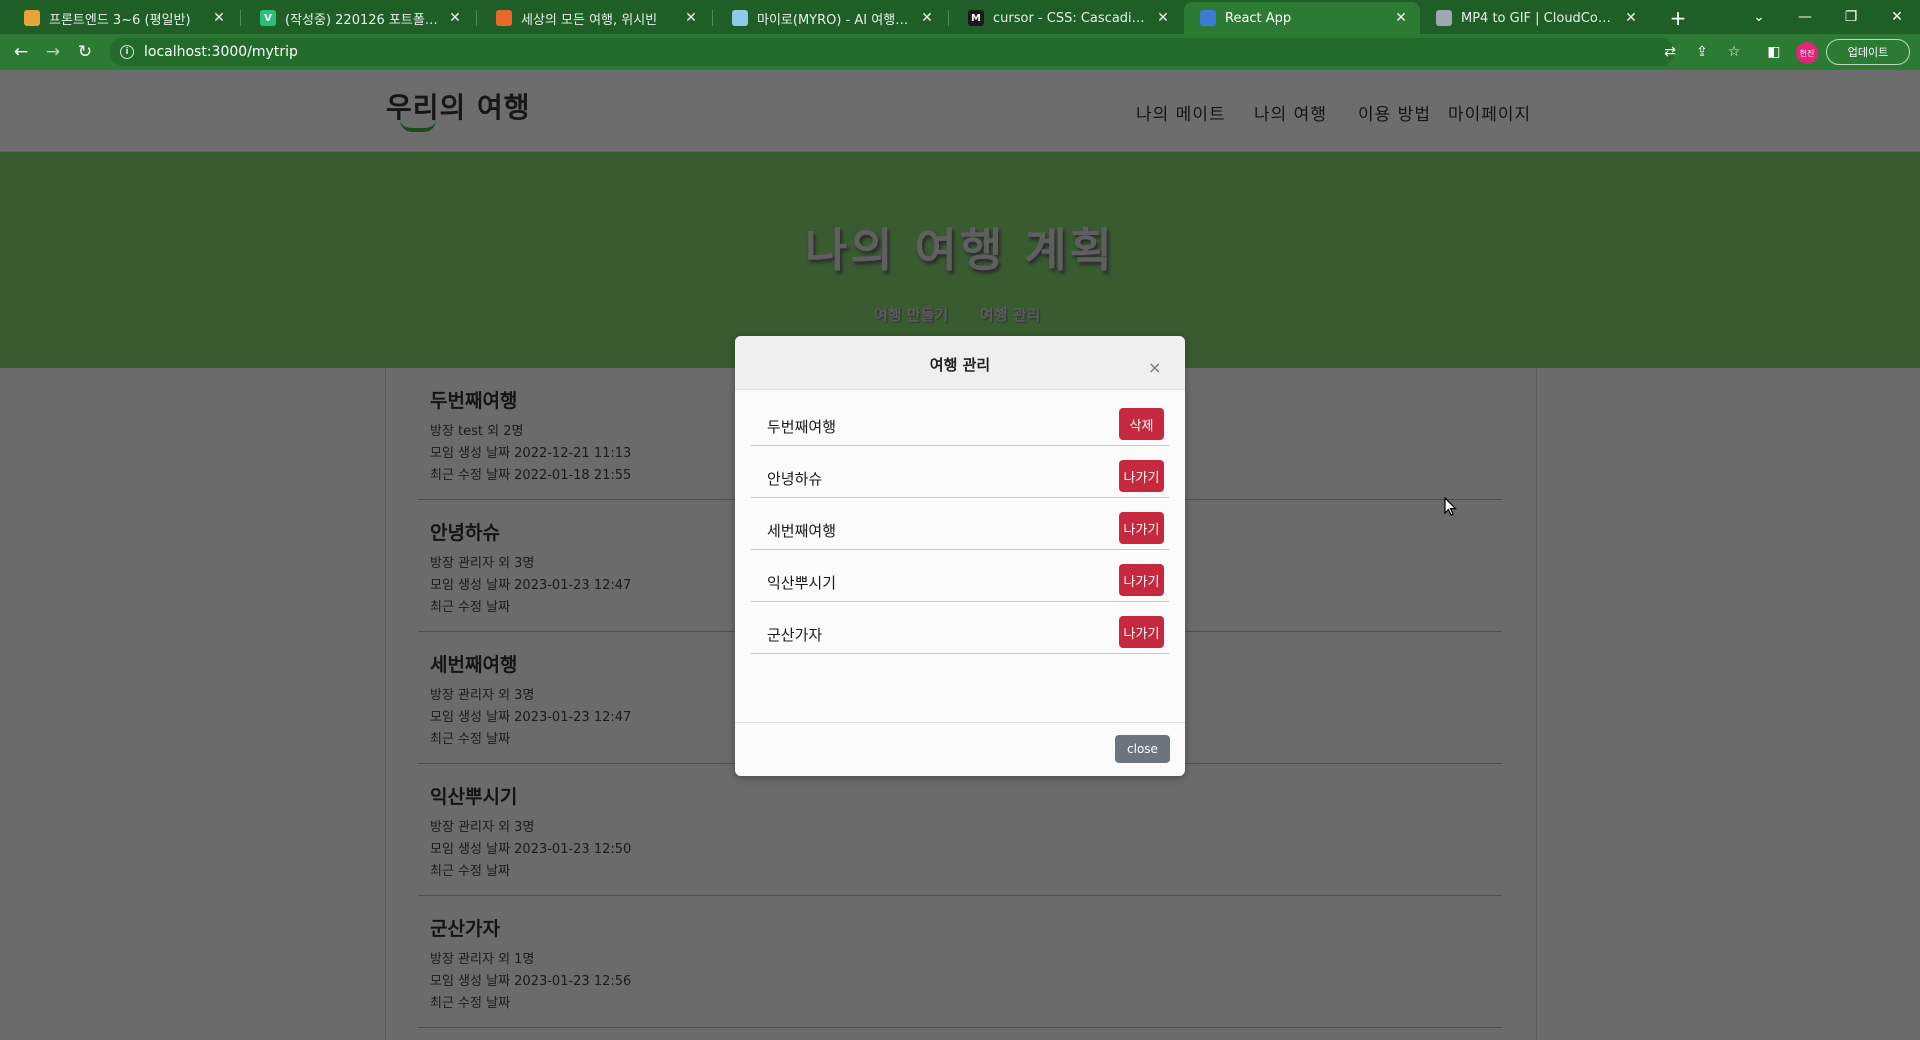 The image size is (1920, 1040). I want to click on modal-close-icon: ×, so click(1154, 367).